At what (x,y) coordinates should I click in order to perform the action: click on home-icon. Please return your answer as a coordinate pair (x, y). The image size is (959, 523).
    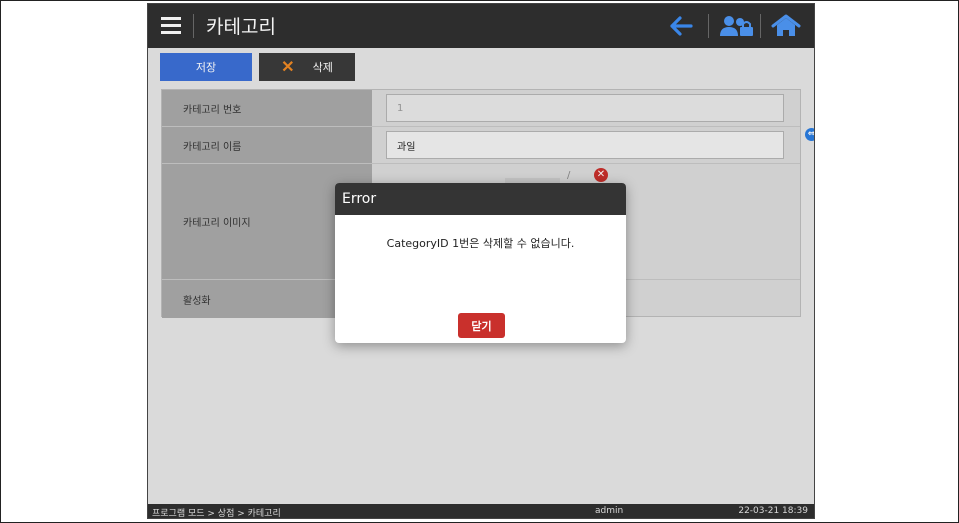
    Looking at the image, I should click on (786, 26).